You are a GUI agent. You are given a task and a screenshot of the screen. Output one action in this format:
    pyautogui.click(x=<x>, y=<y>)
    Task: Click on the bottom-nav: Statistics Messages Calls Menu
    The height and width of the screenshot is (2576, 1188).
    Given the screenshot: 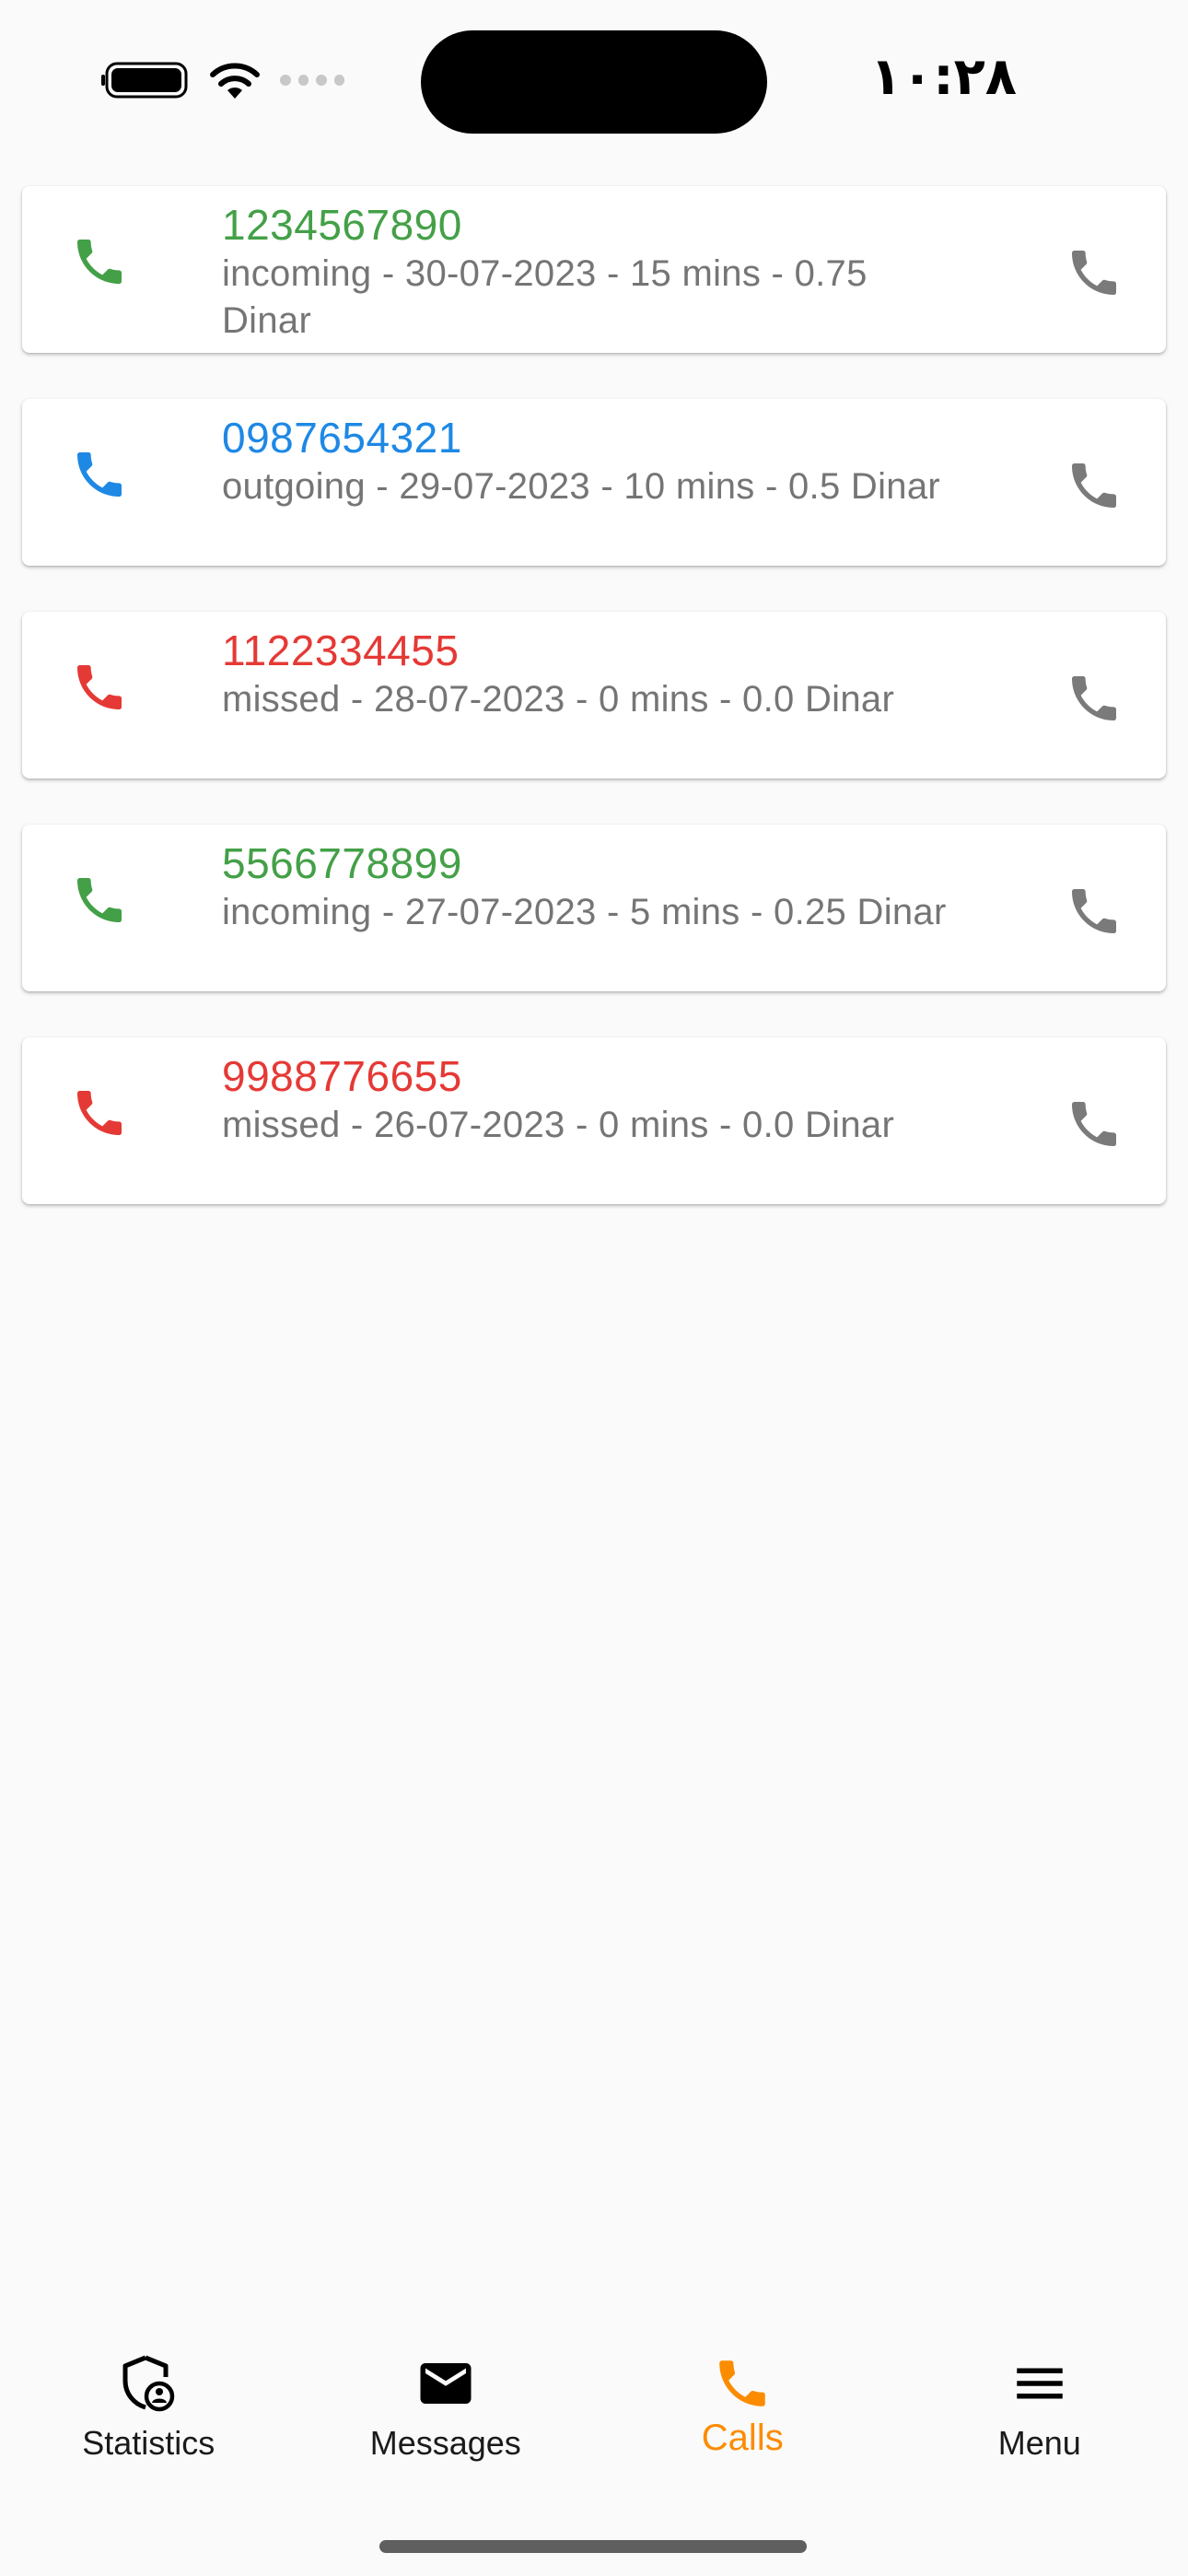 What is the action you would take?
    pyautogui.click(x=594, y=2404)
    